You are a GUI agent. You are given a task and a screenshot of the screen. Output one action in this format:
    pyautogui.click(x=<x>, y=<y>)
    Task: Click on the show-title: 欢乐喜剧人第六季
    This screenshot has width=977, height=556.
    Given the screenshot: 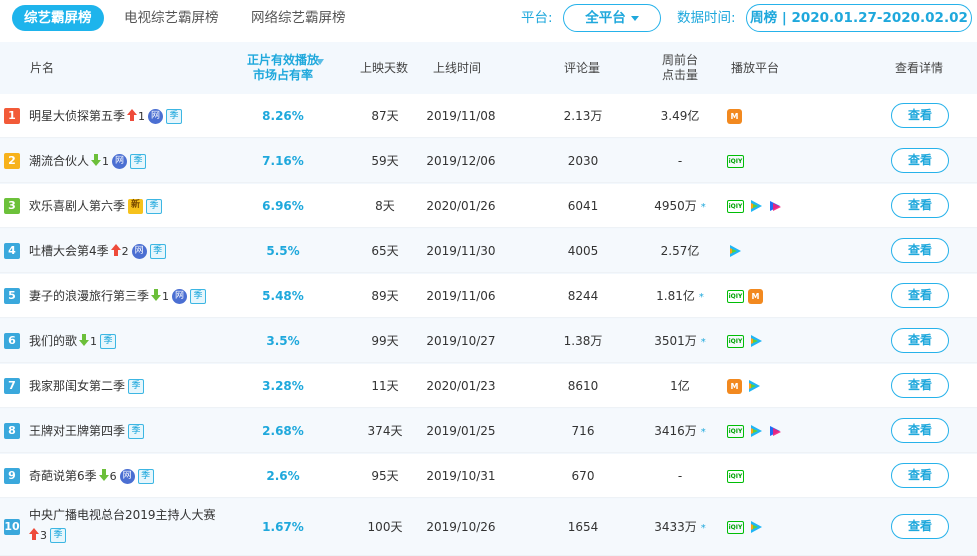 What is the action you would take?
    pyautogui.click(x=77, y=206)
    